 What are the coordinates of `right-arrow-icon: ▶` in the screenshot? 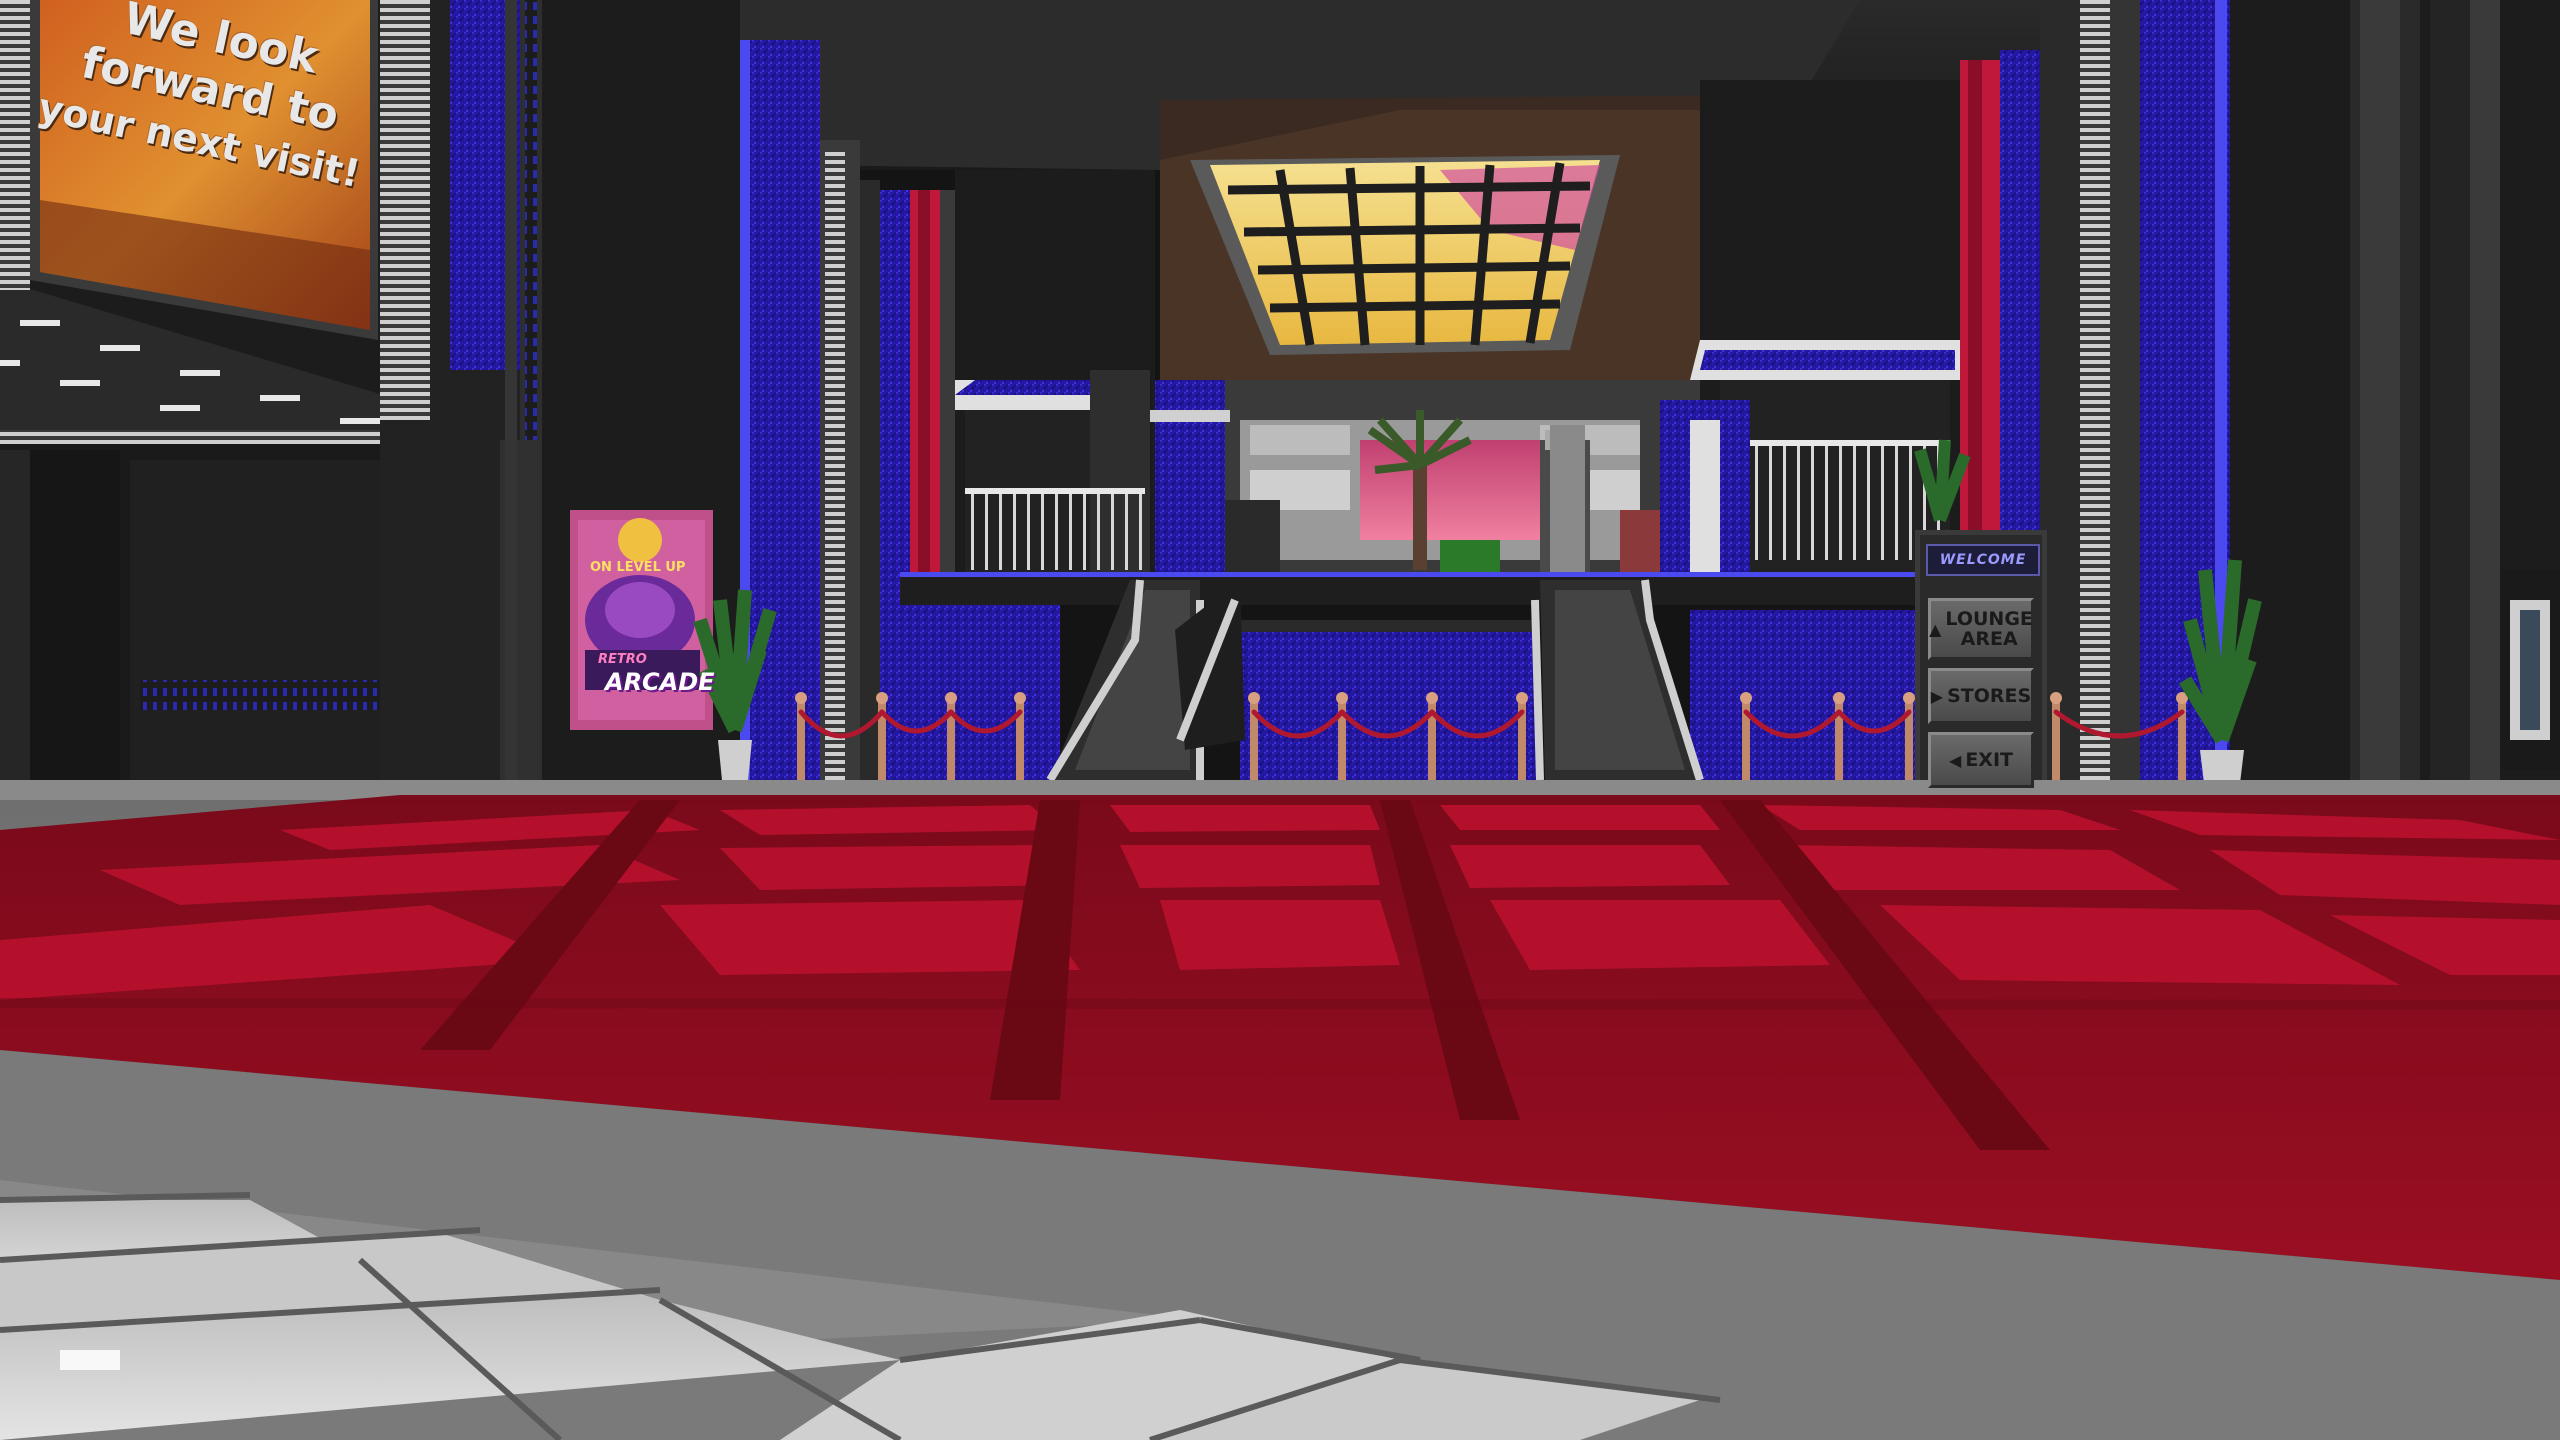 It's located at (1937, 696).